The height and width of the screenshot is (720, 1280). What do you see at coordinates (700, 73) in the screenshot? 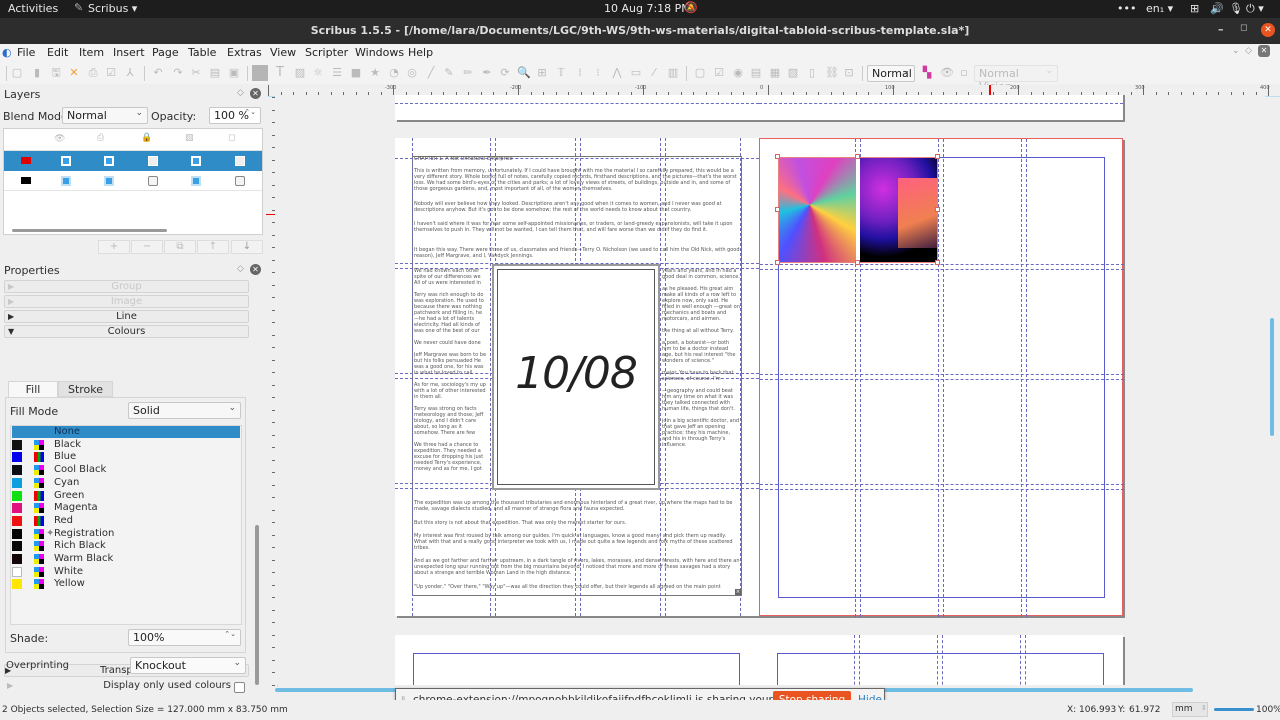
I see `pdf-push-button-icon: ▢` at bounding box center [700, 73].